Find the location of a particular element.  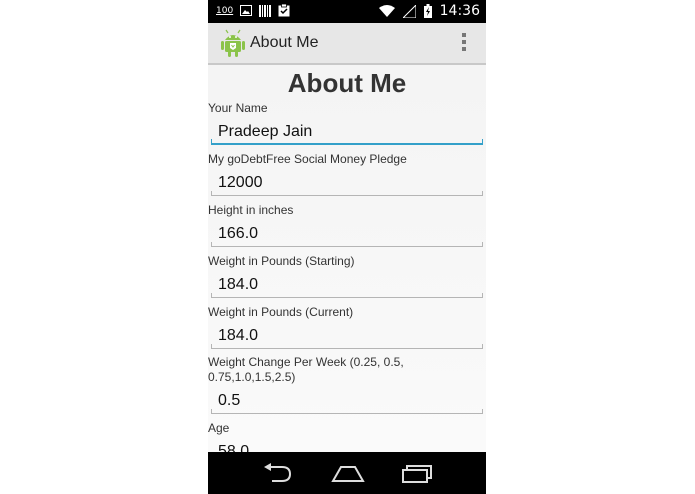

field-label: Weight in Pounds (Current) is located at coordinates (281, 312).